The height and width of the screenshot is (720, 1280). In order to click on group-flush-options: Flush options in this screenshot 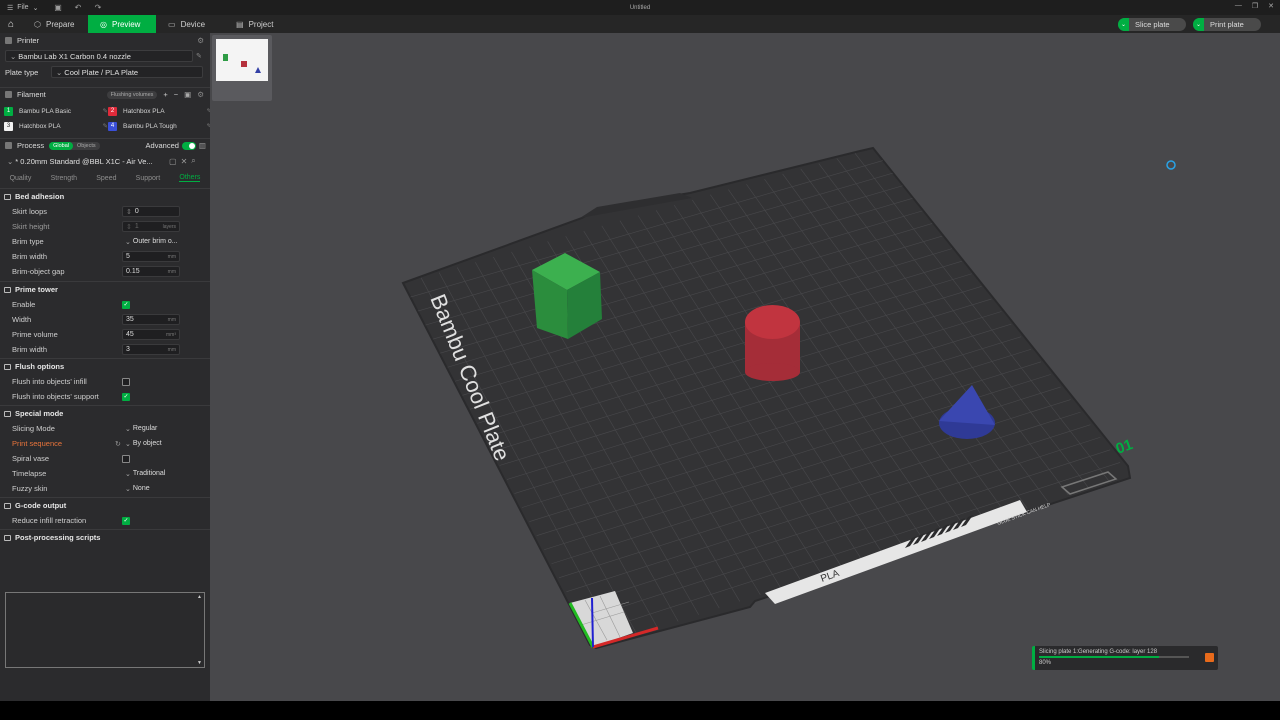, I will do `click(105, 366)`.